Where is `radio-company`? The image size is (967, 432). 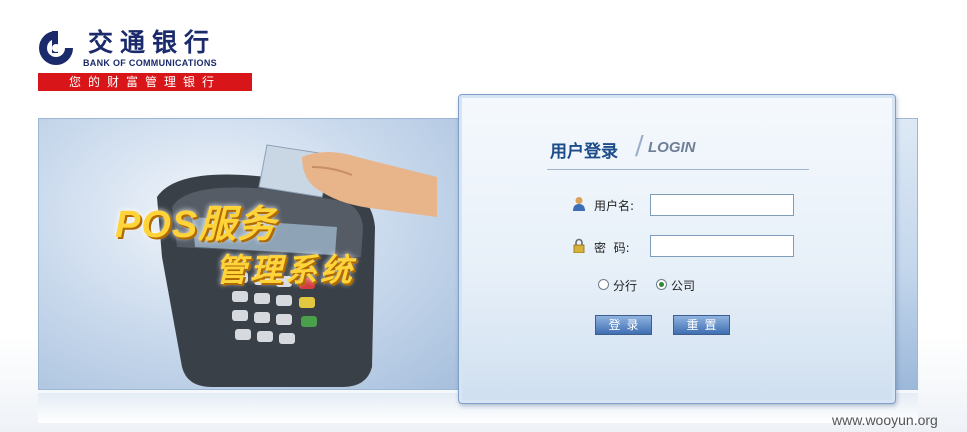 radio-company is located at coordinates (661, 284).